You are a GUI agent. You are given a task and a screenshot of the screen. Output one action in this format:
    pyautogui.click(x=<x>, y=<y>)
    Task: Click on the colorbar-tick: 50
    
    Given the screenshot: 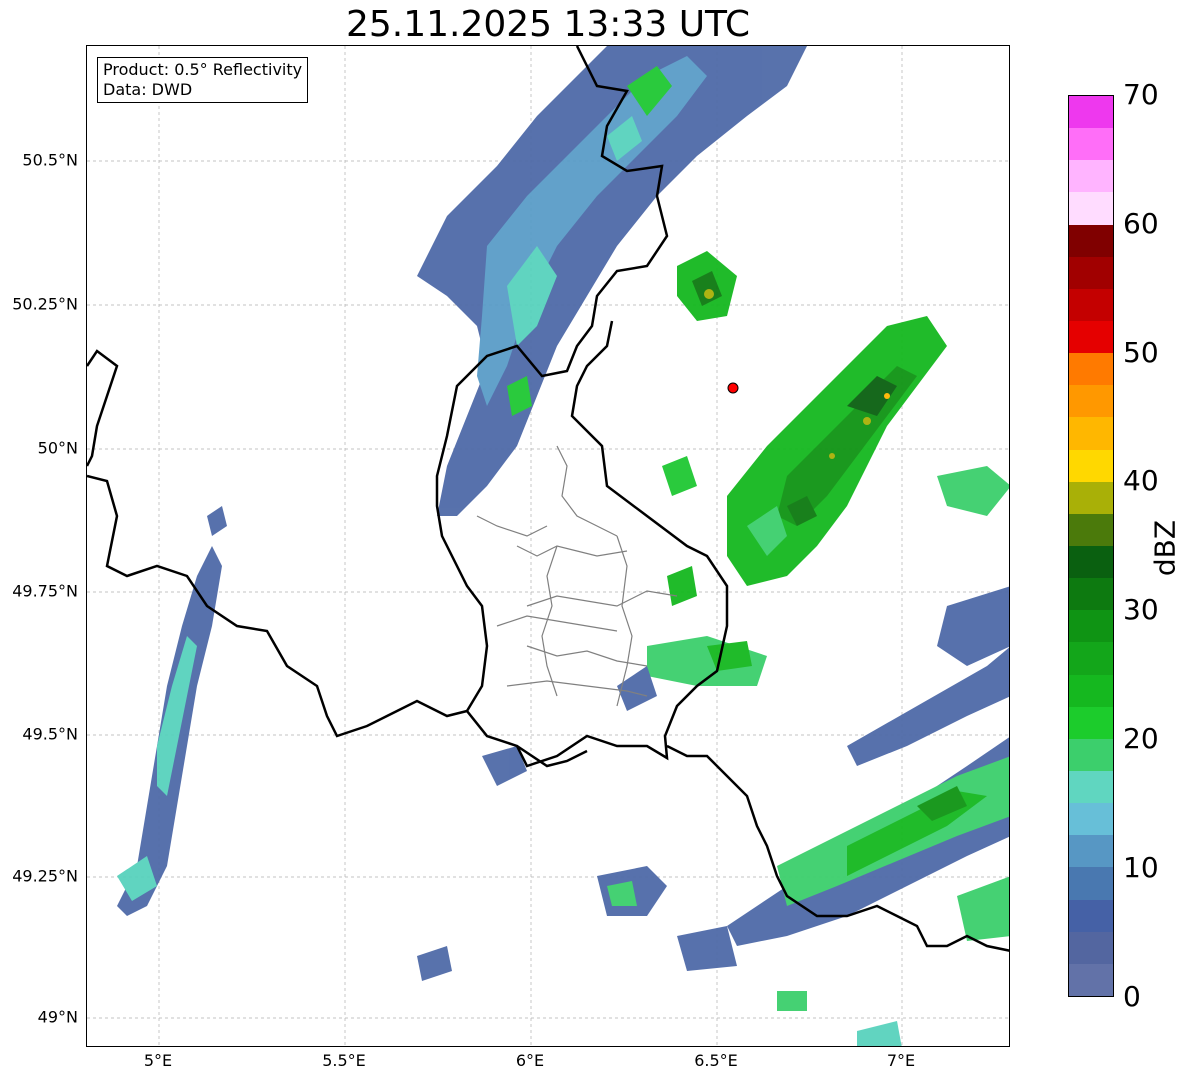 What is the action you would take?
    pyautogui.click(x=1141, y=352)
    